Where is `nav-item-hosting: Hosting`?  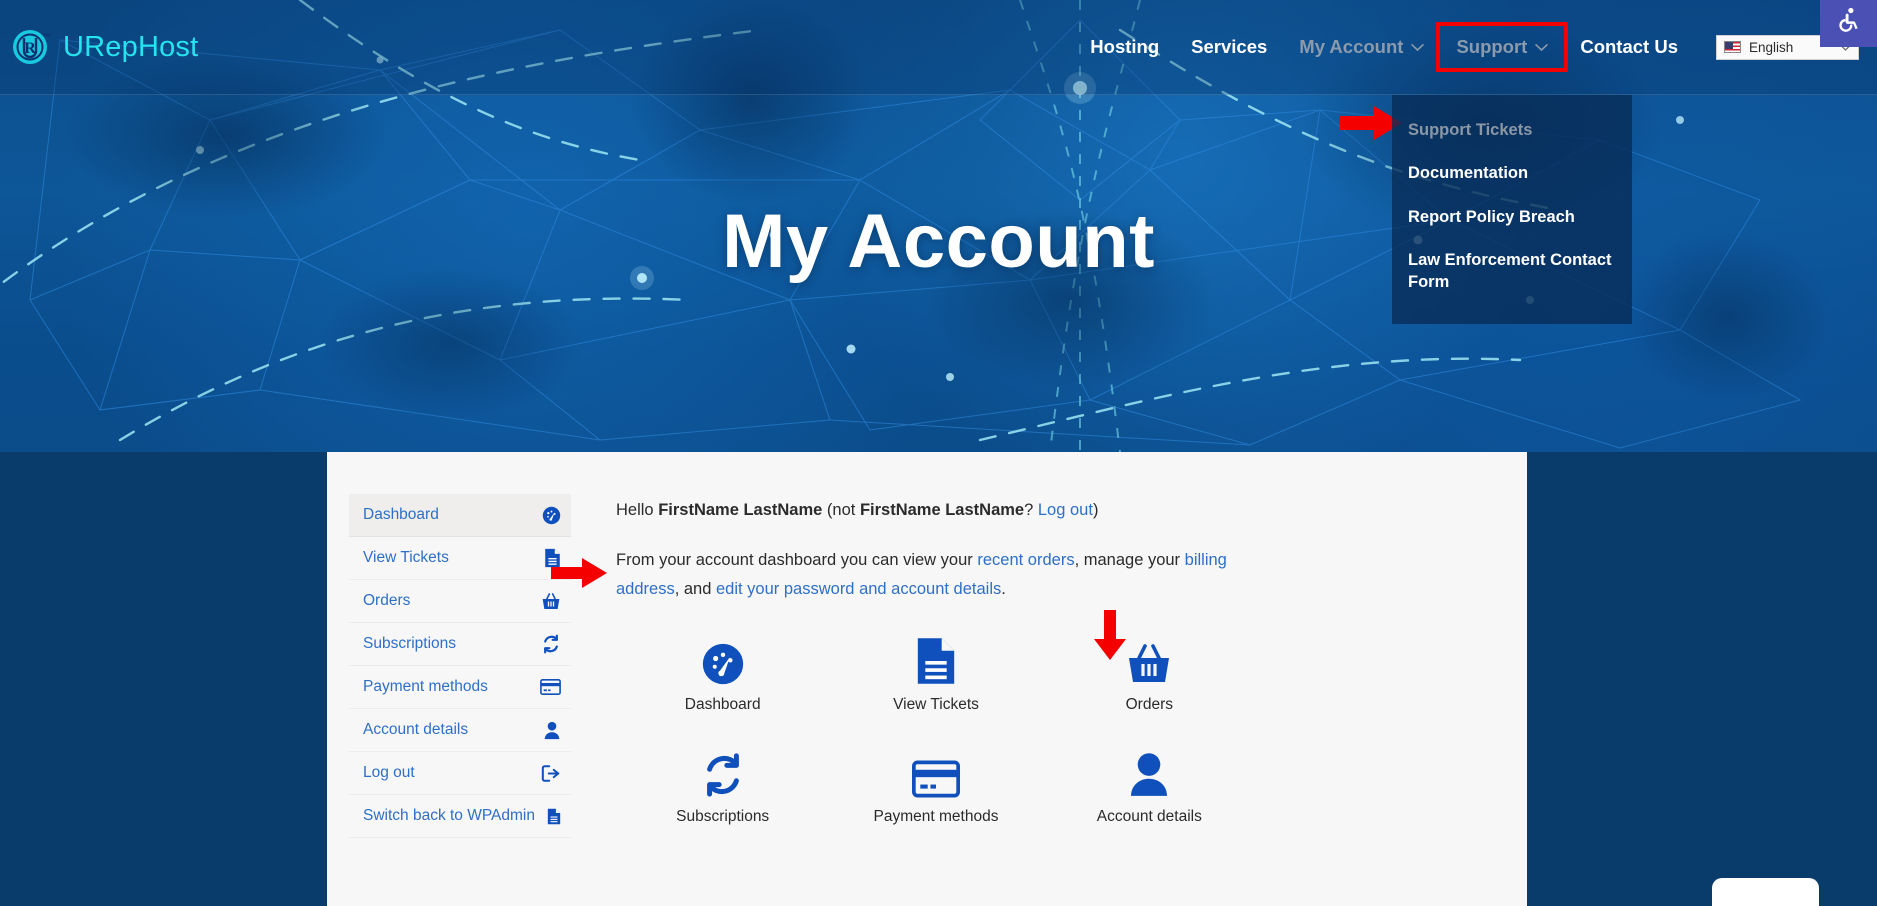
nav-item-hosting: Hosting is located at coordinates (1124, 47).